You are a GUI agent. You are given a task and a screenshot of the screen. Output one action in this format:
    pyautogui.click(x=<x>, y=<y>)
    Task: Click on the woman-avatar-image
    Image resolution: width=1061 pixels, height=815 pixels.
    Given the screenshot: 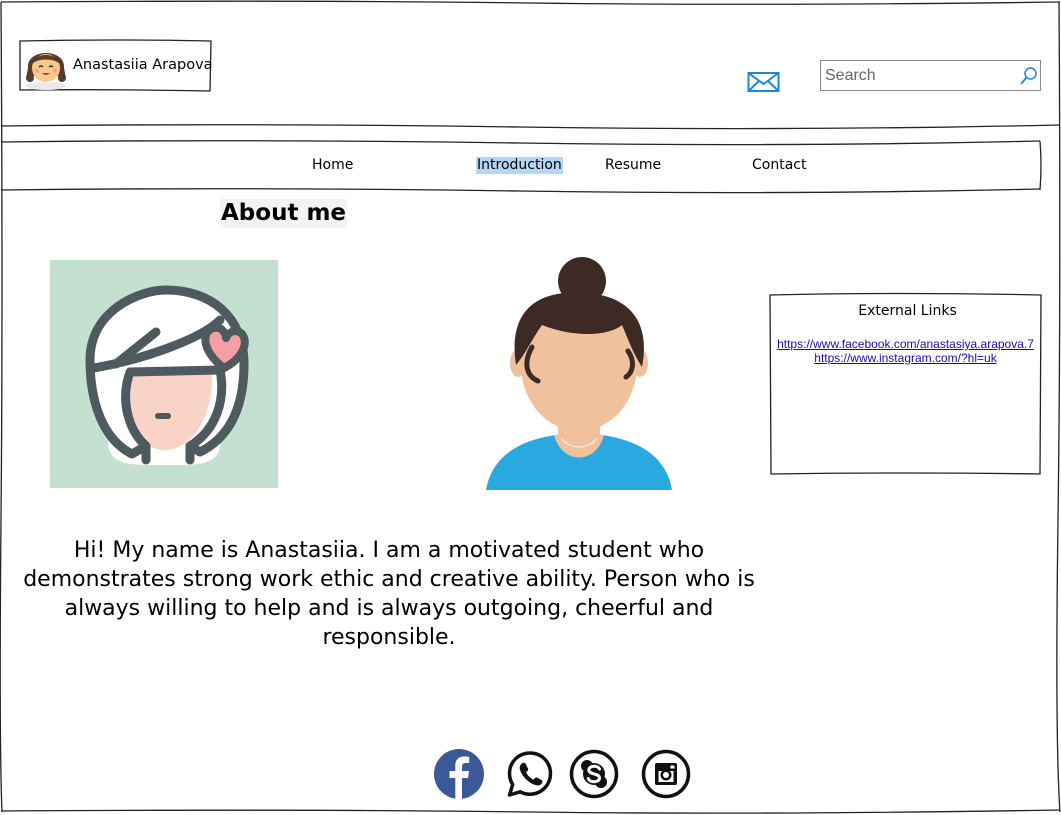 What is the action you would take?
    pyautogui.click(x=579, y=373)
    